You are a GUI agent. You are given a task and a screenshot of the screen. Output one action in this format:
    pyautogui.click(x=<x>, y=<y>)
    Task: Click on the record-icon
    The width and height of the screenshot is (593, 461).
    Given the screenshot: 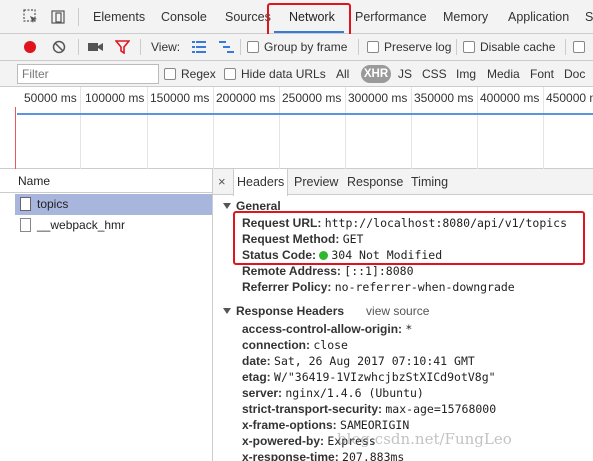 What is the action you would take?
    pyautogui.click(x=30, y=47)
    